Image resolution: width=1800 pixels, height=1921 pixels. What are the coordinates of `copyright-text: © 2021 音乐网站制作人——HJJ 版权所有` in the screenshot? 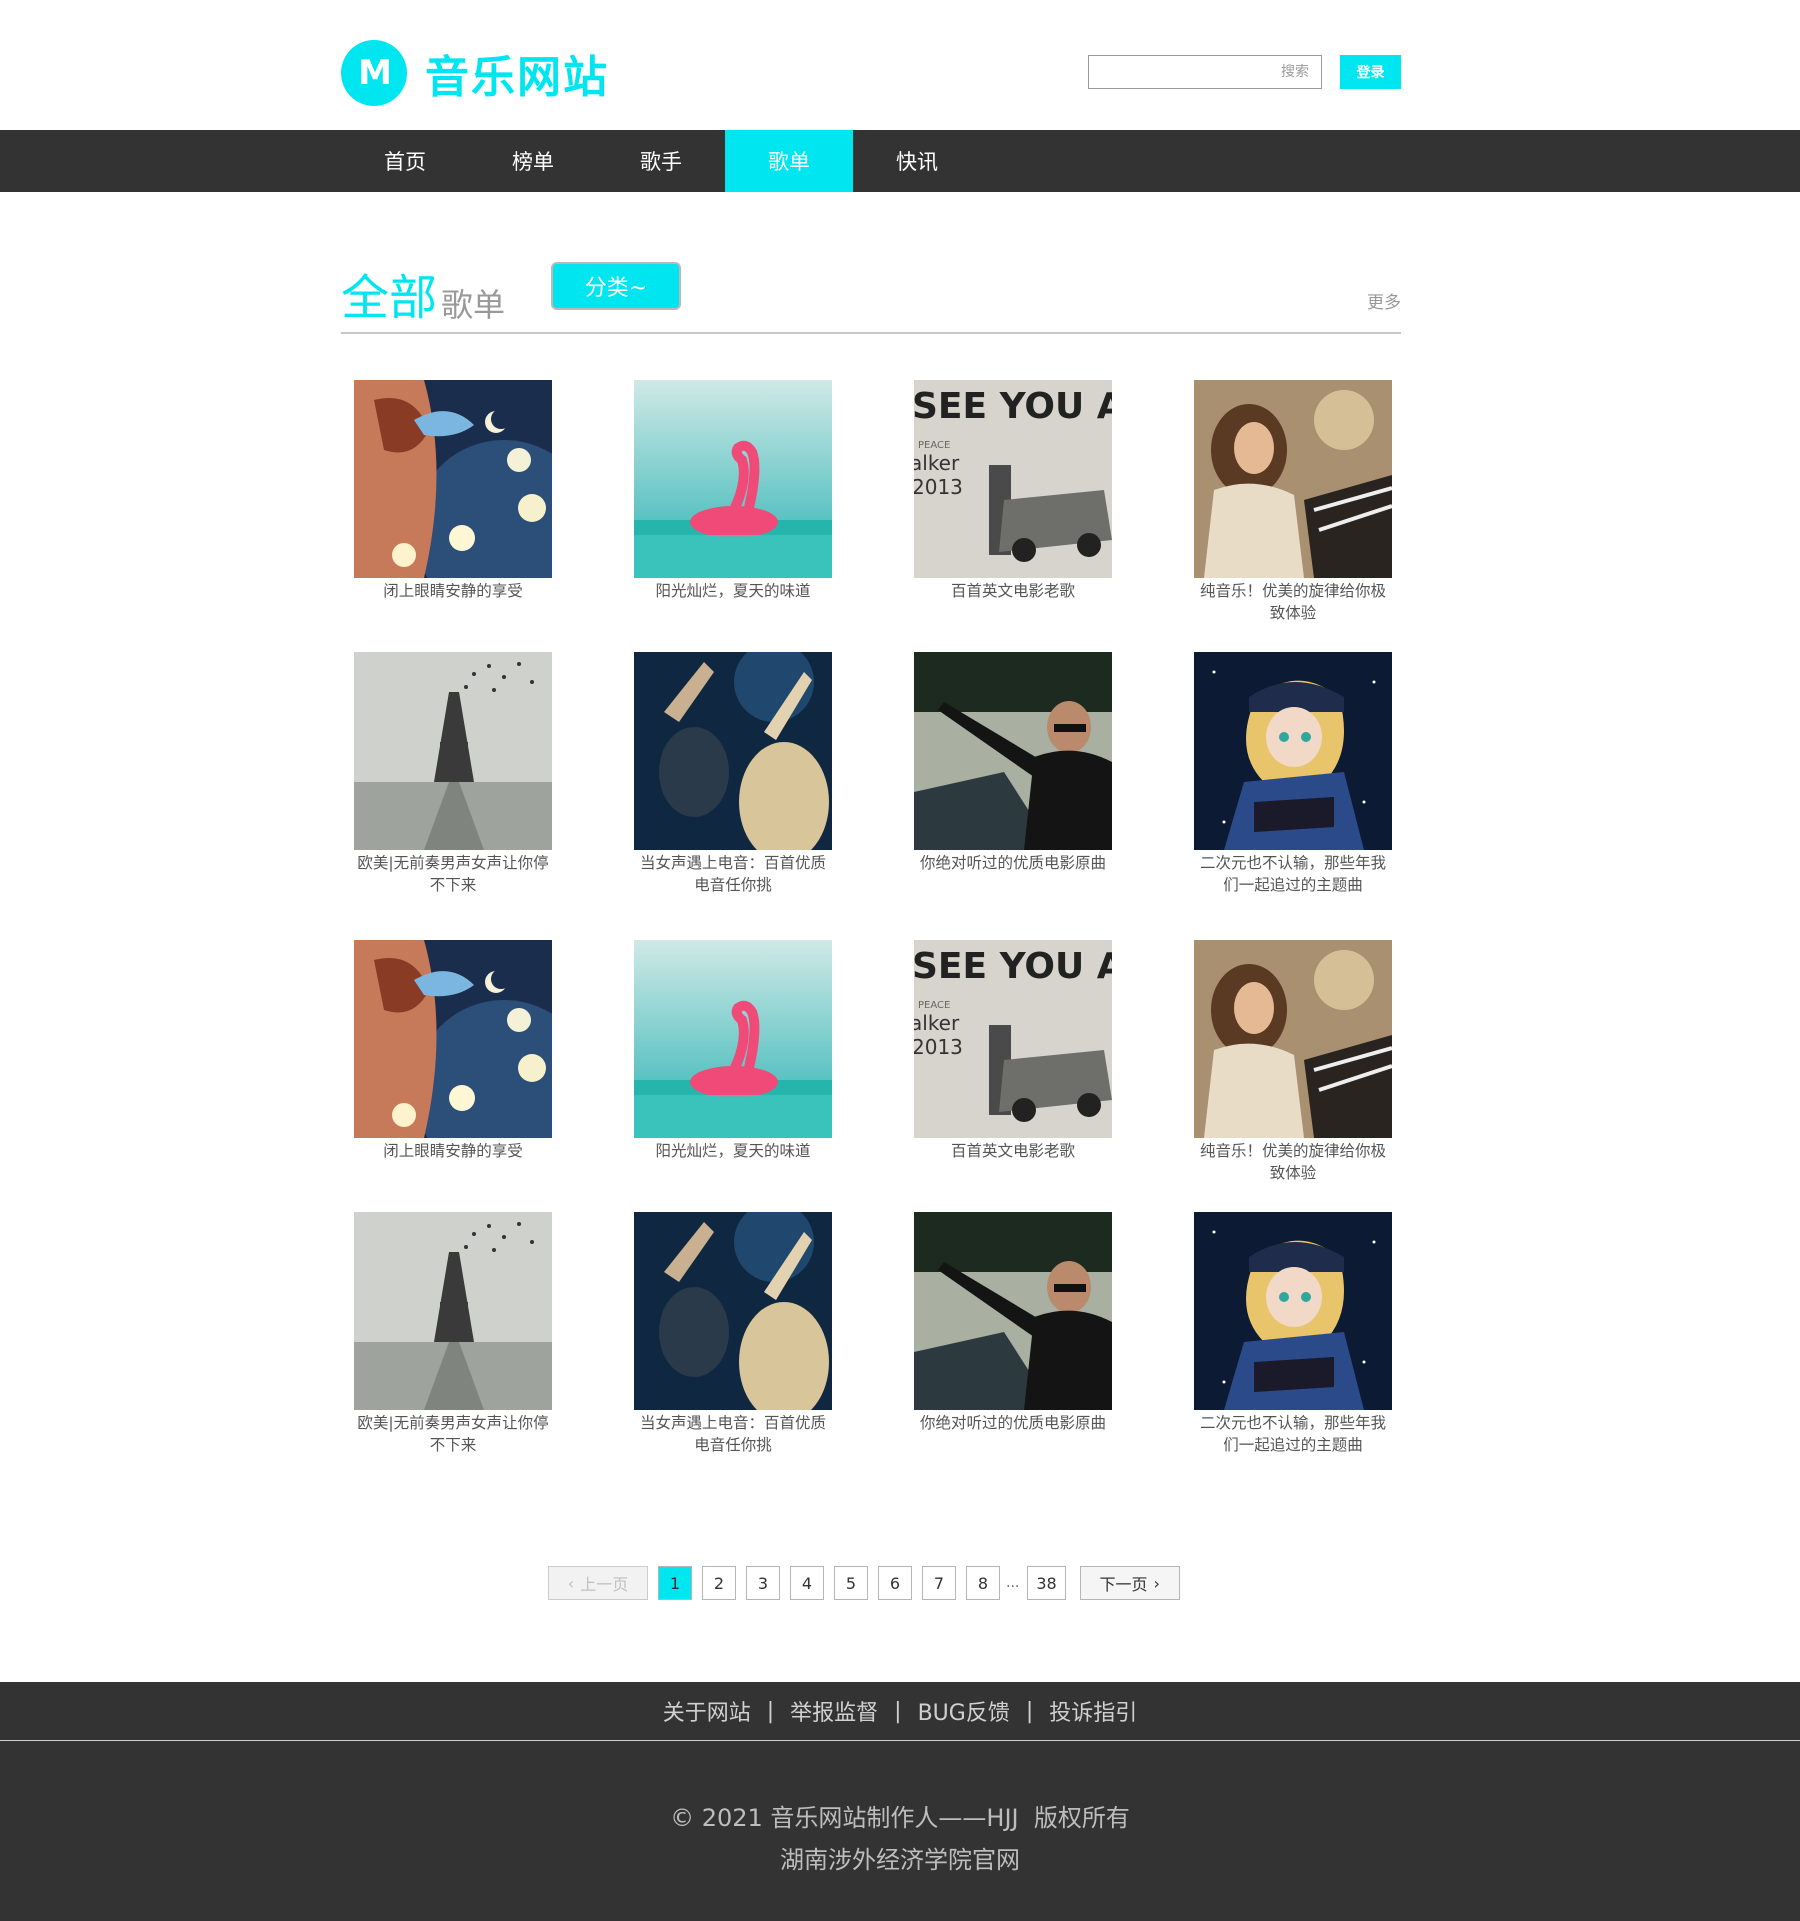 It's located at (900, 1818).